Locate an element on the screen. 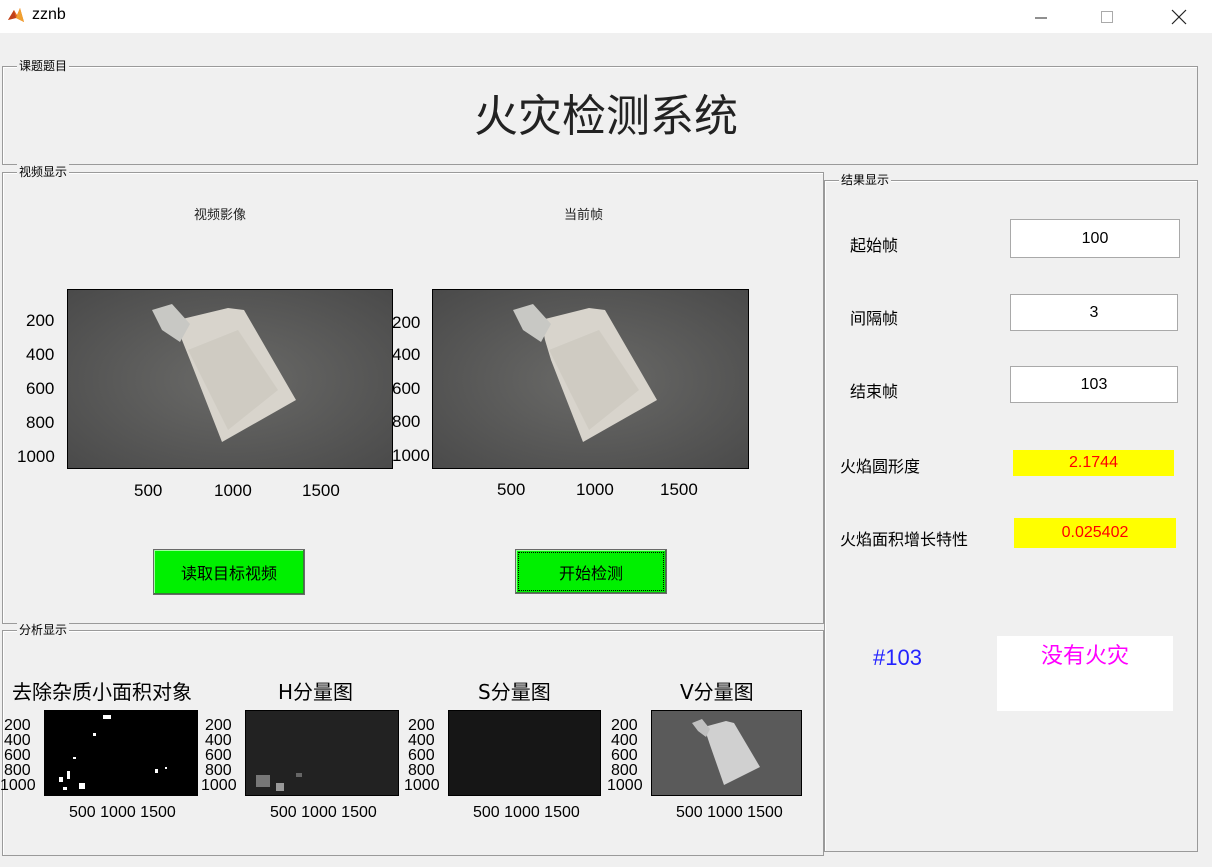 This screenshot has width=1212, height=867. window-title: zznb is located at coordinates (49, 14).